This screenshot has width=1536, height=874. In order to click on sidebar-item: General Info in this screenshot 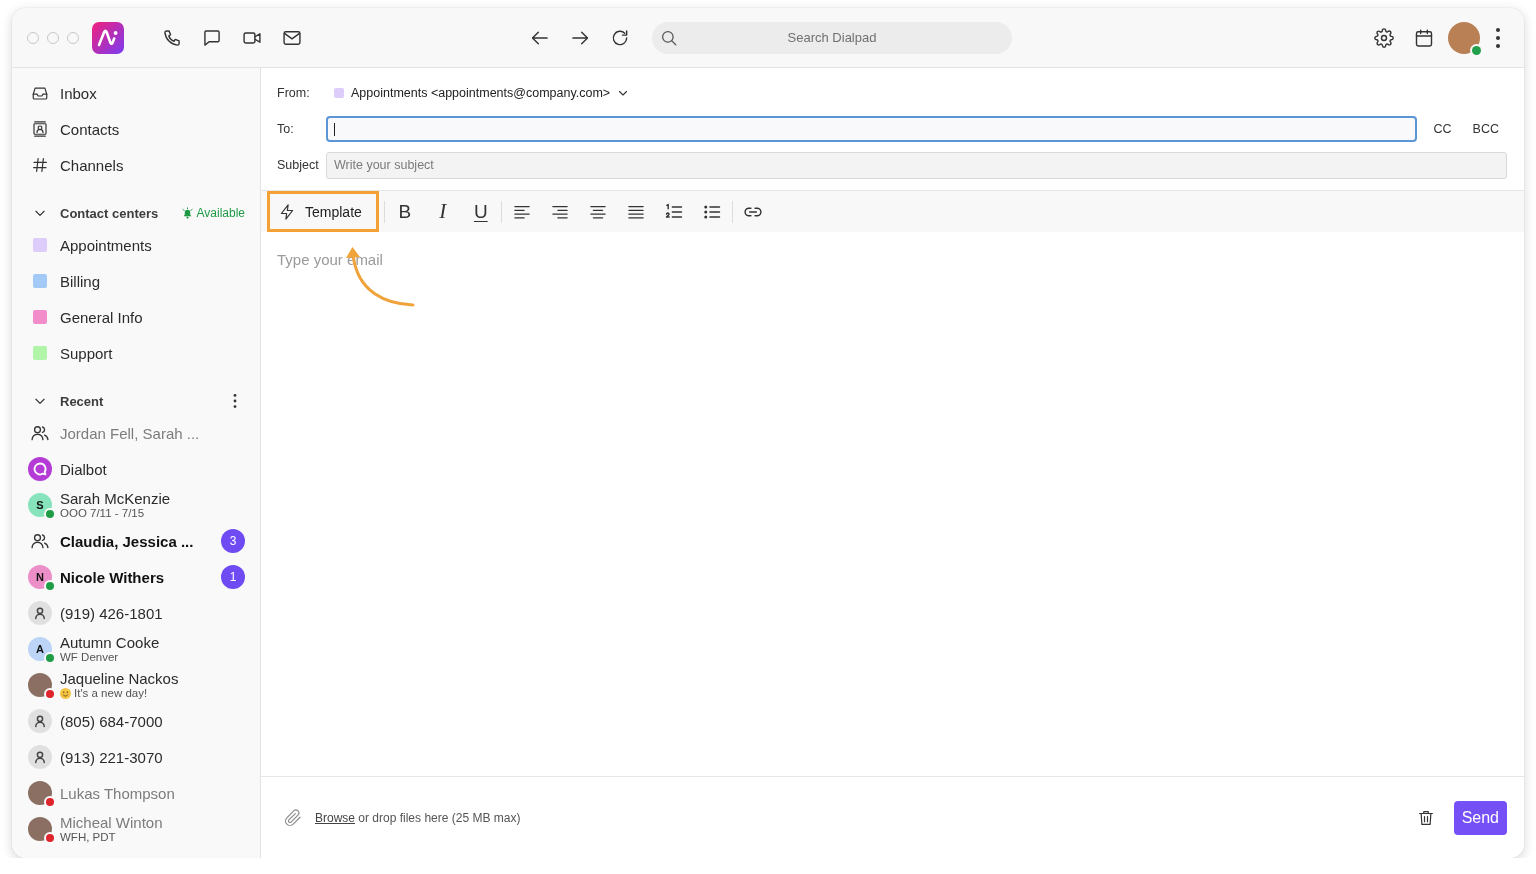, I will do `click(136, 317)`.